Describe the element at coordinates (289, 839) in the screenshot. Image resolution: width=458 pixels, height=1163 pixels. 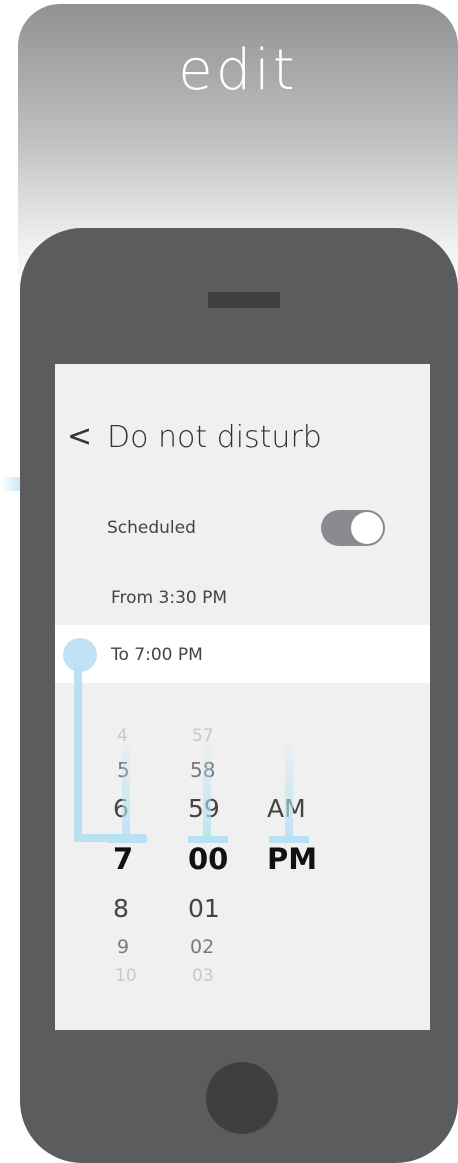
I see `annotation-ampm-underline` at that location.